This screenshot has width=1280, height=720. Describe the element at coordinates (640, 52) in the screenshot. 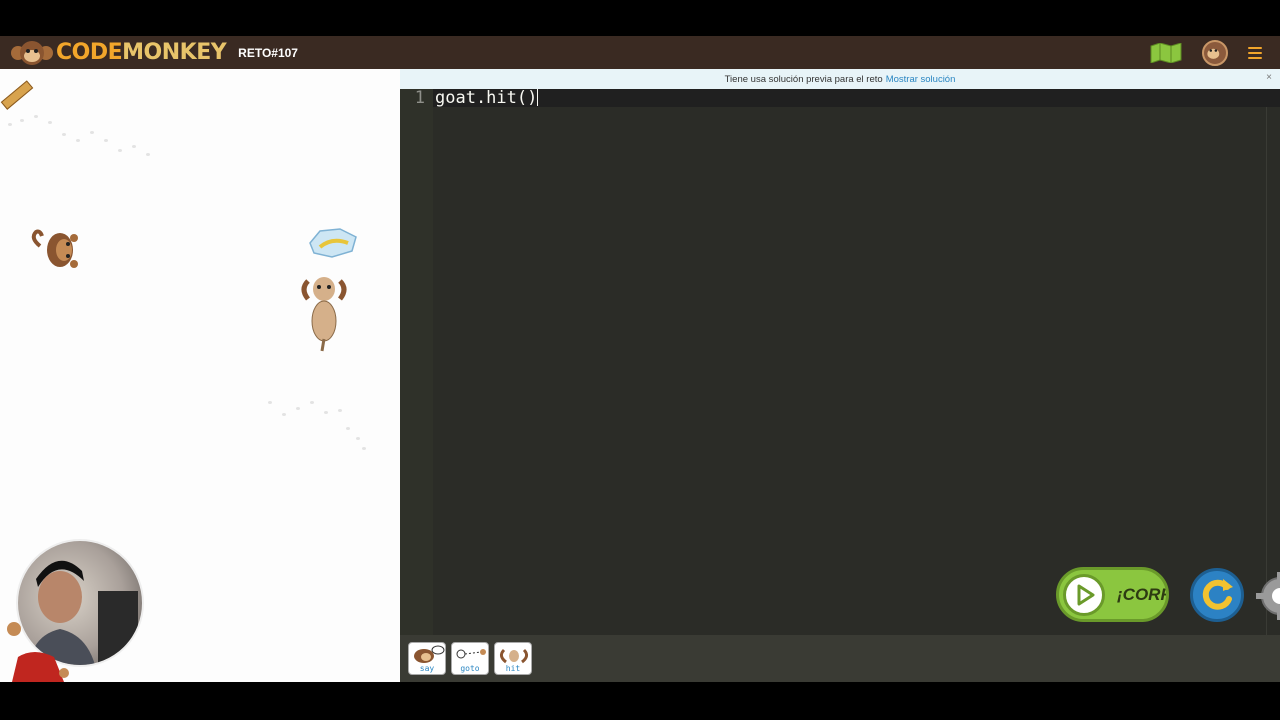

I see `top-navigation-bar: CODEMONKEY RETO#107` at that location.